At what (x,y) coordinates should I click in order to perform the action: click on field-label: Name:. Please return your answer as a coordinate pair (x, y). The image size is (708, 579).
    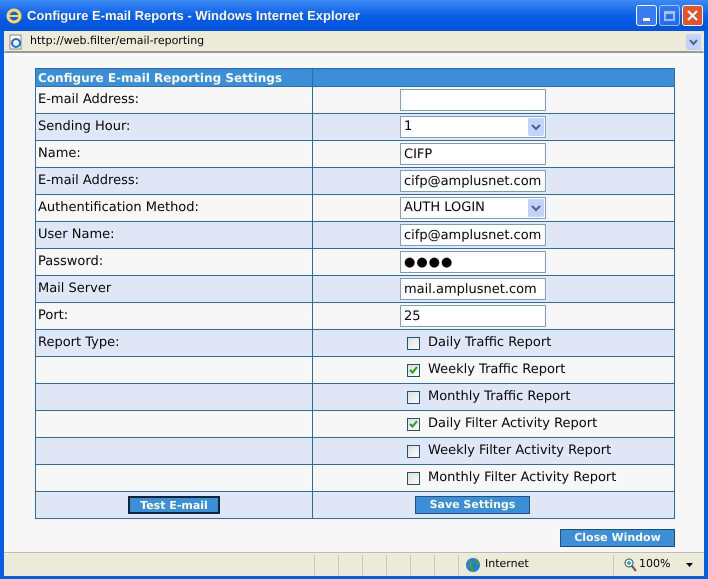
    Looking at the image, I should click on (59, 154).